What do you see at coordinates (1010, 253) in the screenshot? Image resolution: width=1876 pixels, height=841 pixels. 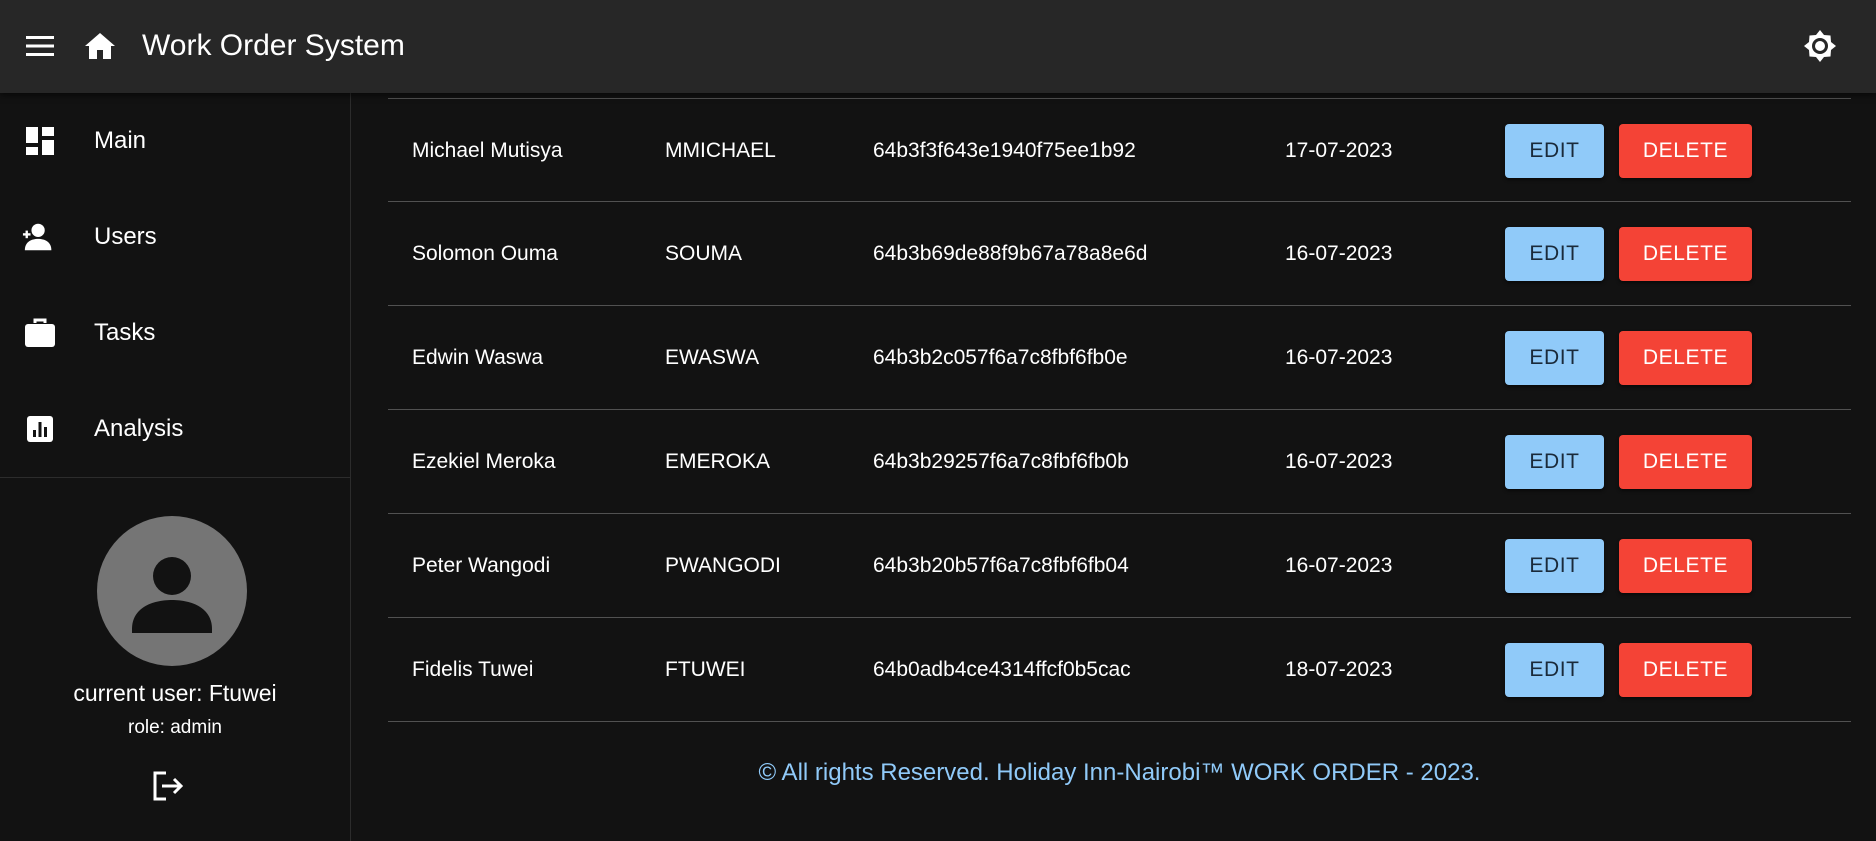 I see `user-id-cell: 64b3b69de88f9b67a78a8e6d` at bounding box center [1010, 253].